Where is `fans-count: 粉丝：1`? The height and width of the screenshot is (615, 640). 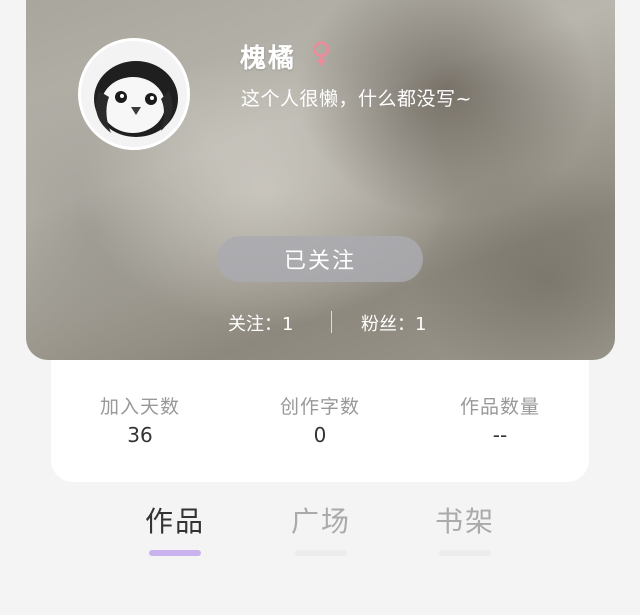 fans-count: 粉丝：1 is located at coordinates (393, 323).